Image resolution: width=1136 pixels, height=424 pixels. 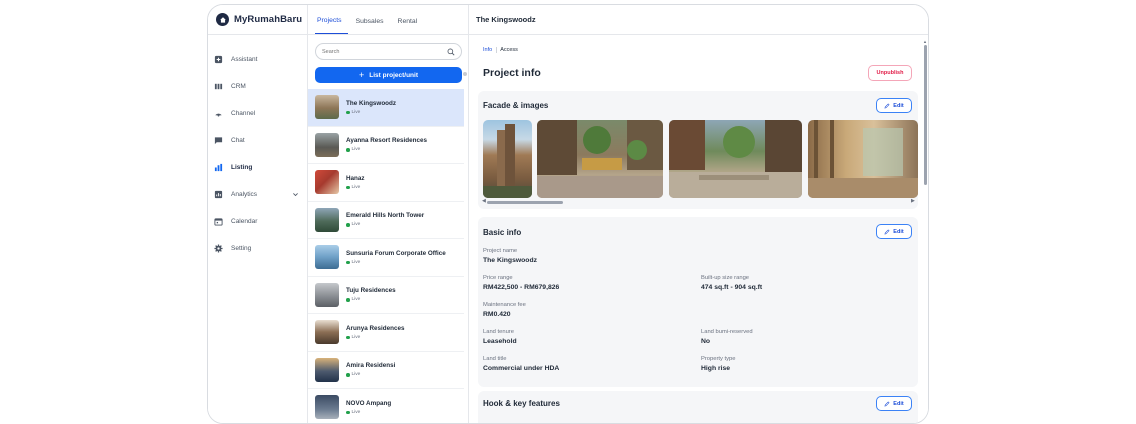 I want to click on field-value: RM0.420, so click(x=497, y=314).